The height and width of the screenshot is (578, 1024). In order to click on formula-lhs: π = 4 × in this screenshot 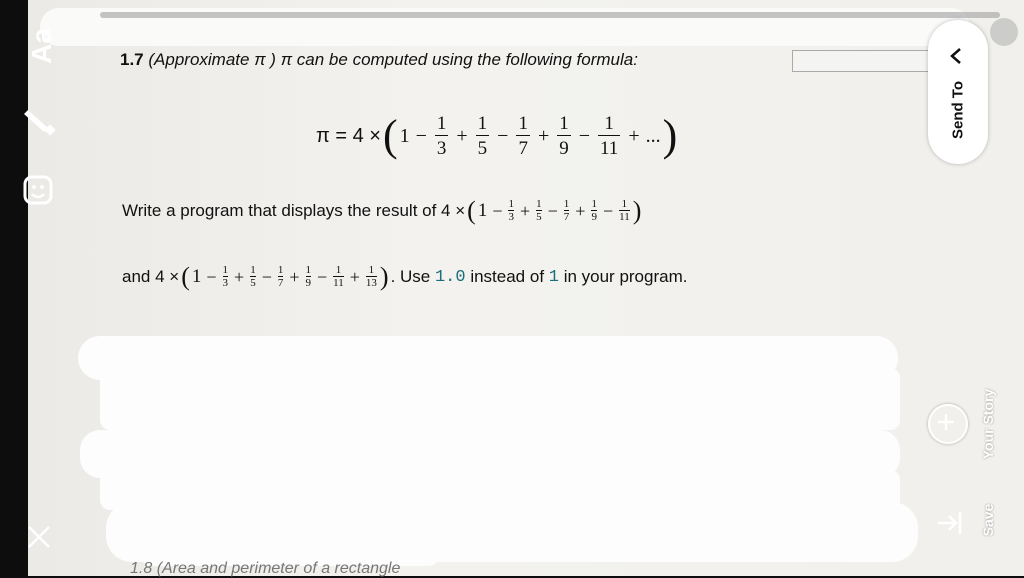, I will do `click(348, 135)`.